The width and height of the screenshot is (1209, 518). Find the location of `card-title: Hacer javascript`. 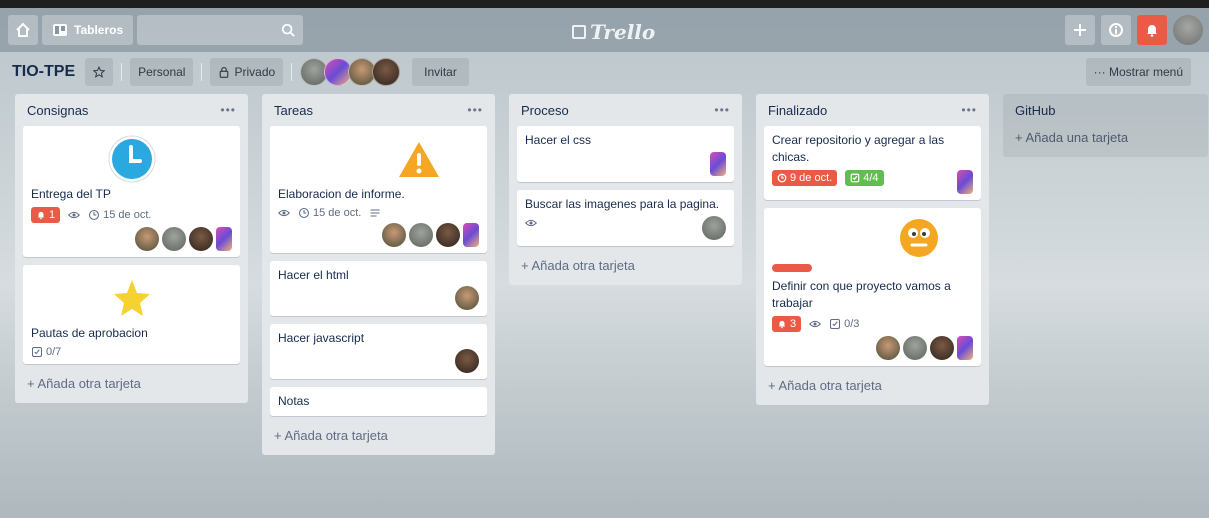

card-title: Hacer javascript is located at coordinates (321, 338).